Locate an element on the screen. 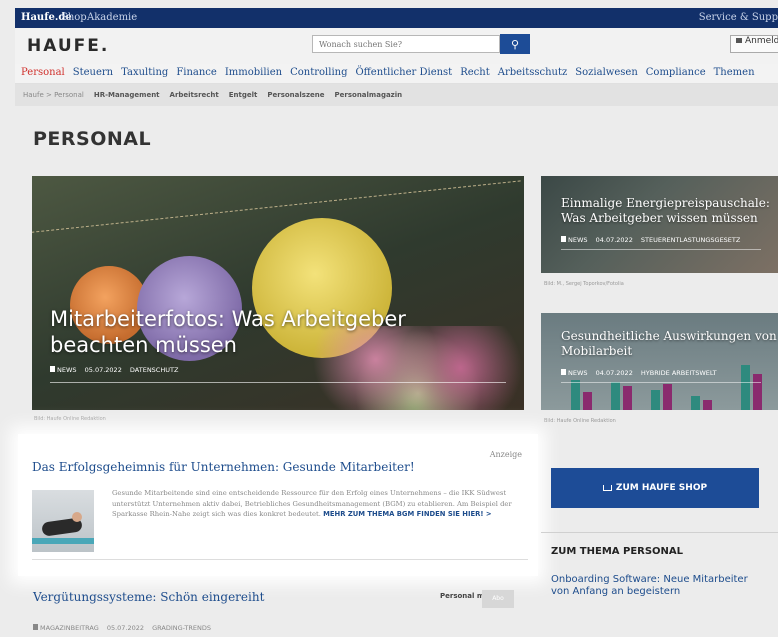 The width and height of the screenshot is (778, 637). side-teaser-1-divider is located at coordinates (661, 249).